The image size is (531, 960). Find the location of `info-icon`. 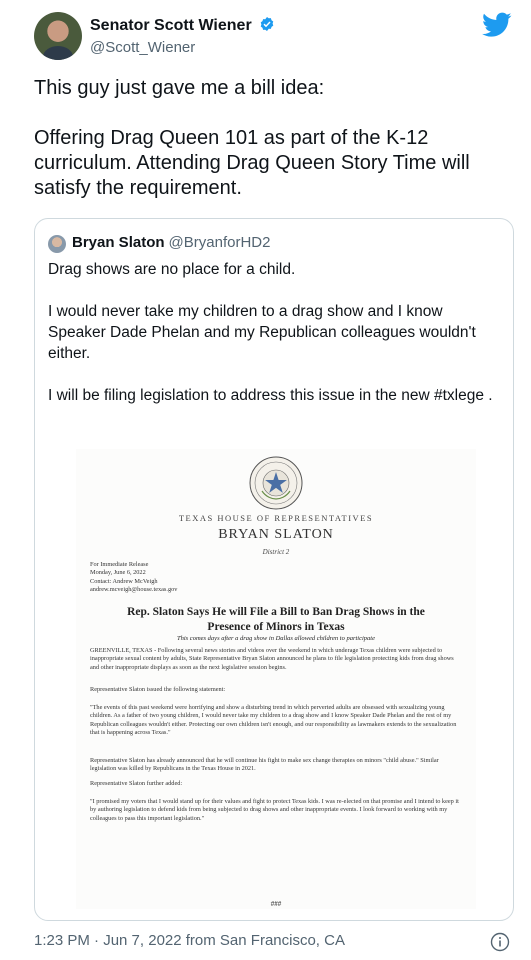

info-icon is located at coordinates (500, 942).